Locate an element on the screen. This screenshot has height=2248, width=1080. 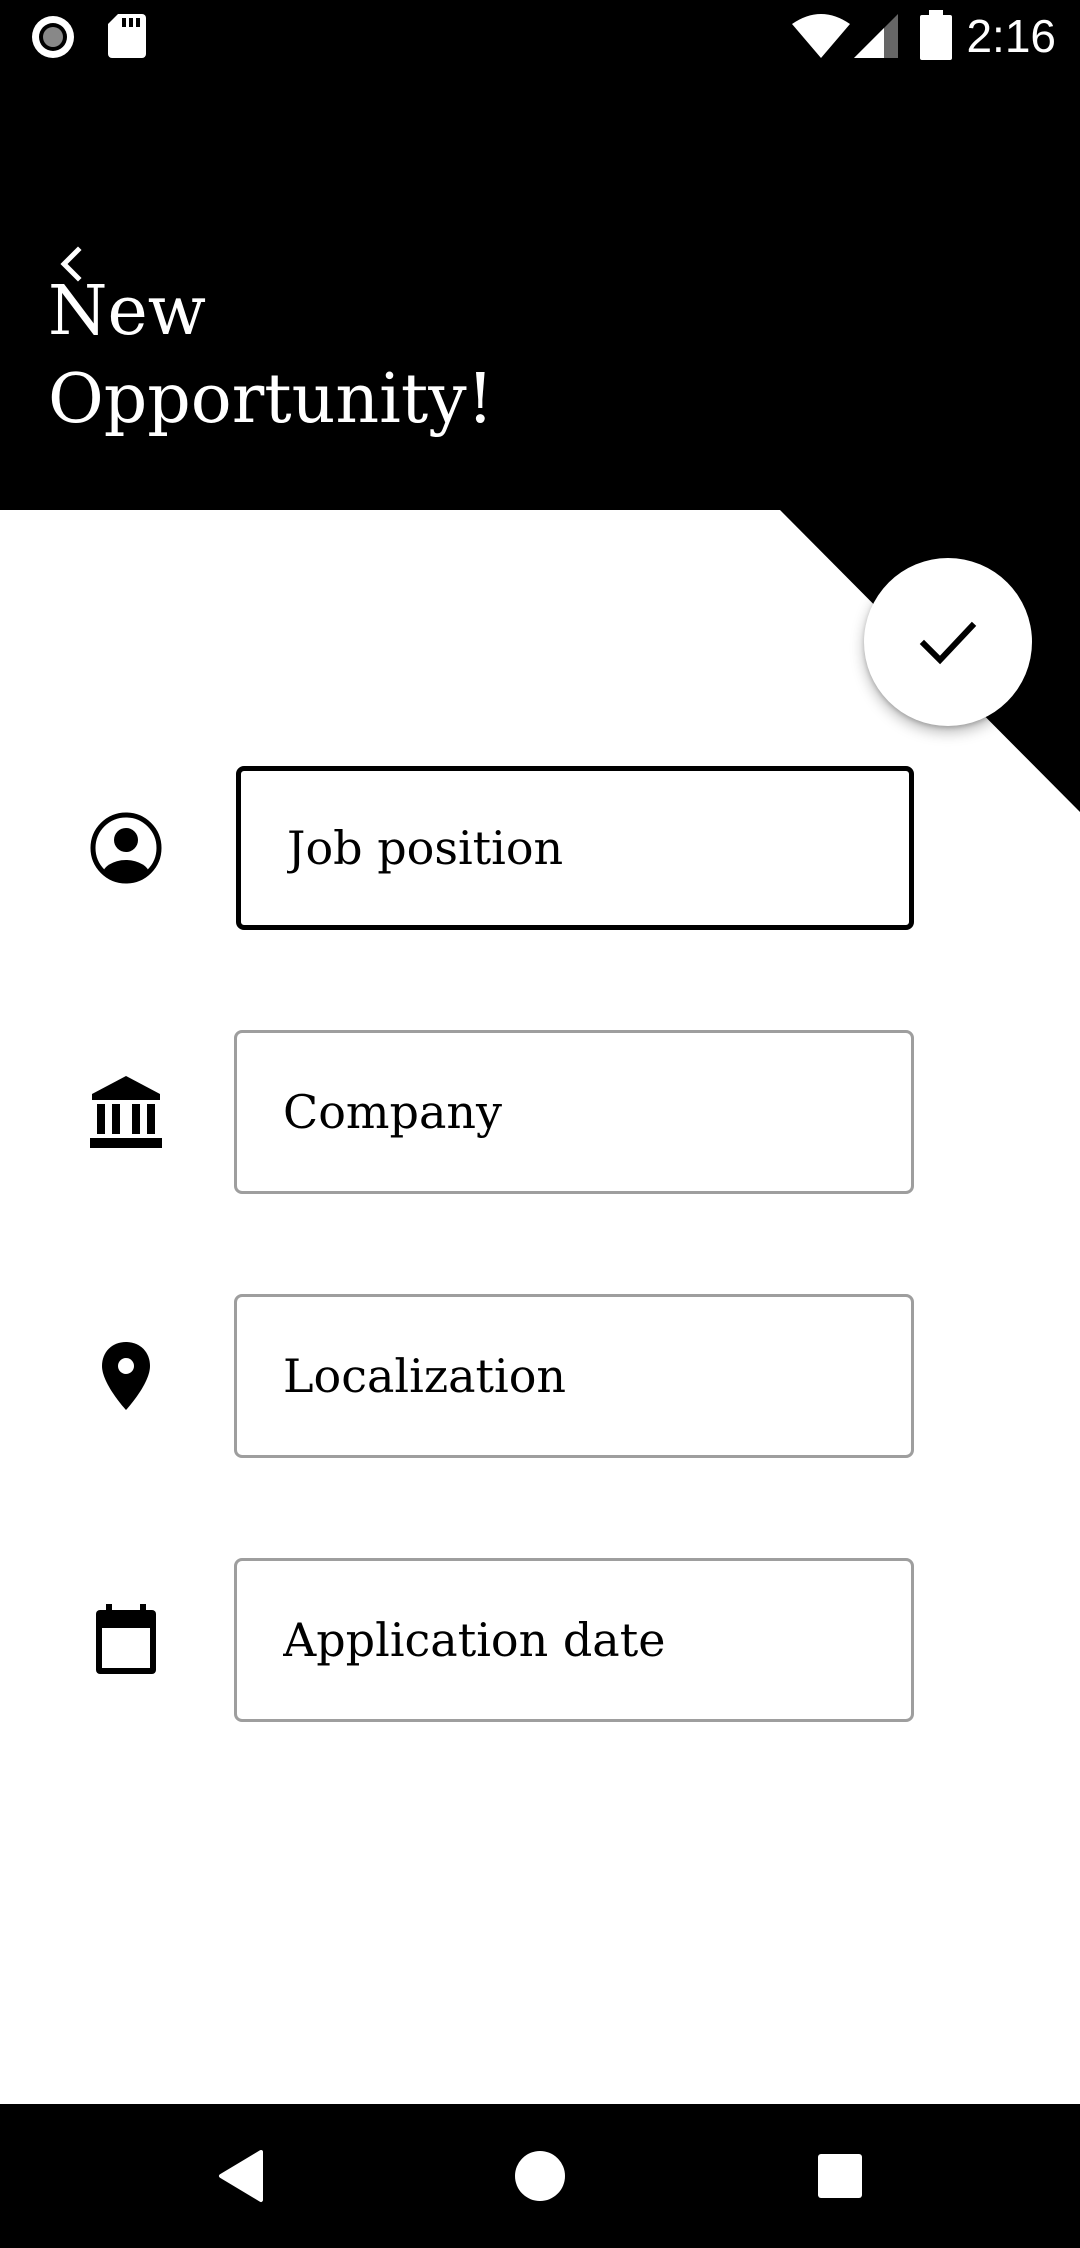
job-position-input is located at coordinates (598, 848).